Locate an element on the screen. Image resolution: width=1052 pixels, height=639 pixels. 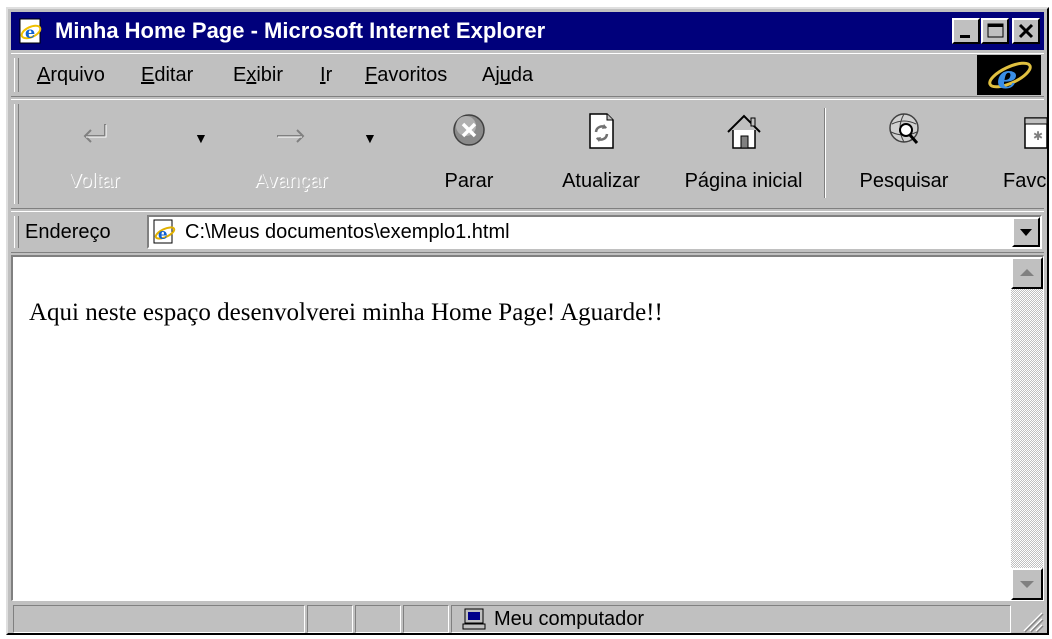
address-grip is located at coordinates (16, 232).